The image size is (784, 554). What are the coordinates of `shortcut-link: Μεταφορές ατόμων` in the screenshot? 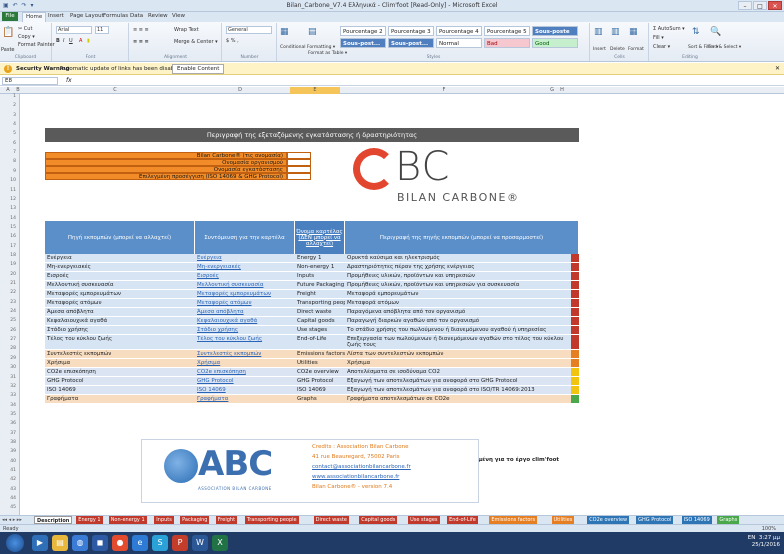 It's located at (245, 303).